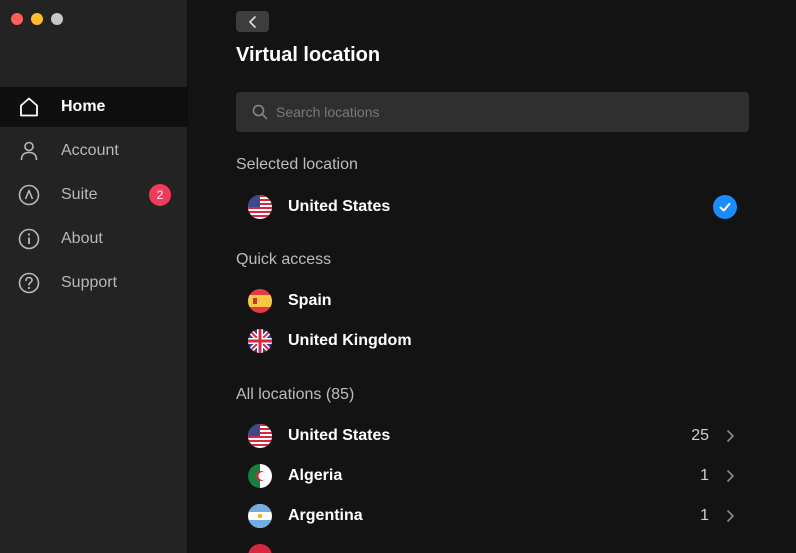 This screenshot has height=553, width=796. Describe the element at coordinates (260, 516) in the screenshot. I see `argentina-flag-icon` at that location.